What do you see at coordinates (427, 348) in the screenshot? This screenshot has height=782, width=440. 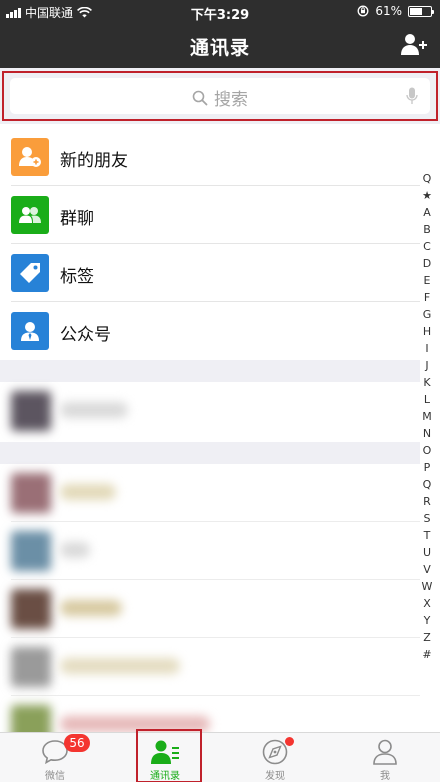 I see `index-letter: I` at bounding box center [427, 348].